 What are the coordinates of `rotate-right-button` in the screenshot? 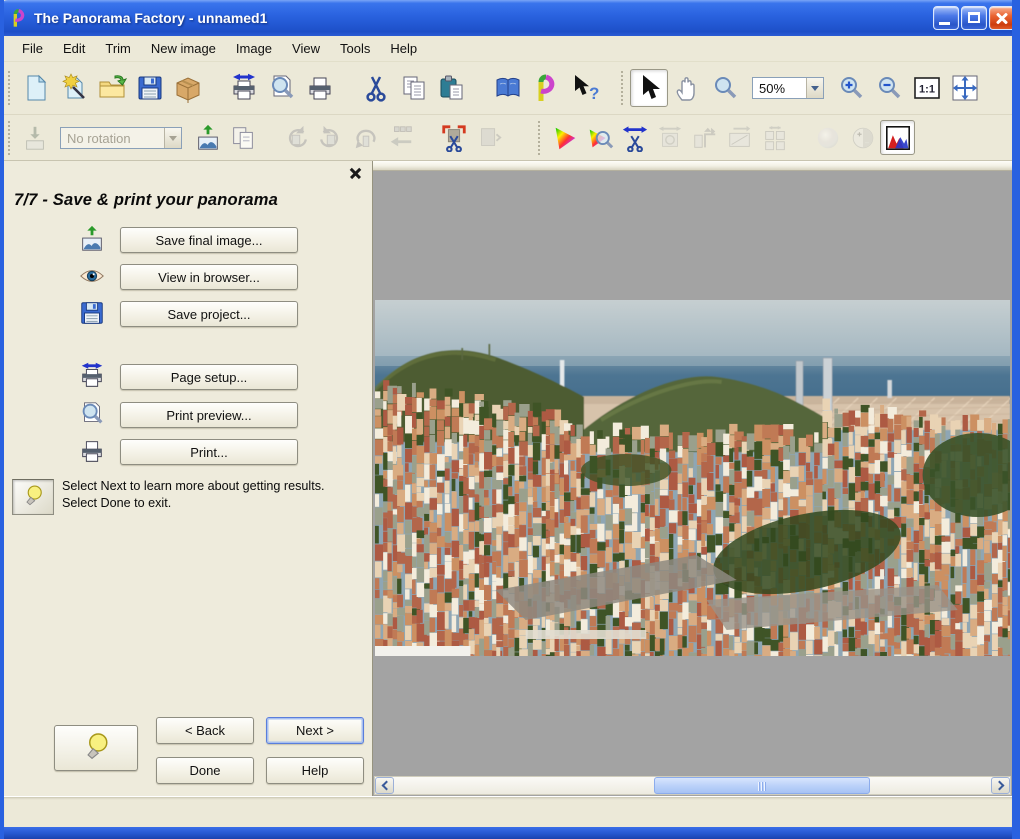 It's located at (330, 137).